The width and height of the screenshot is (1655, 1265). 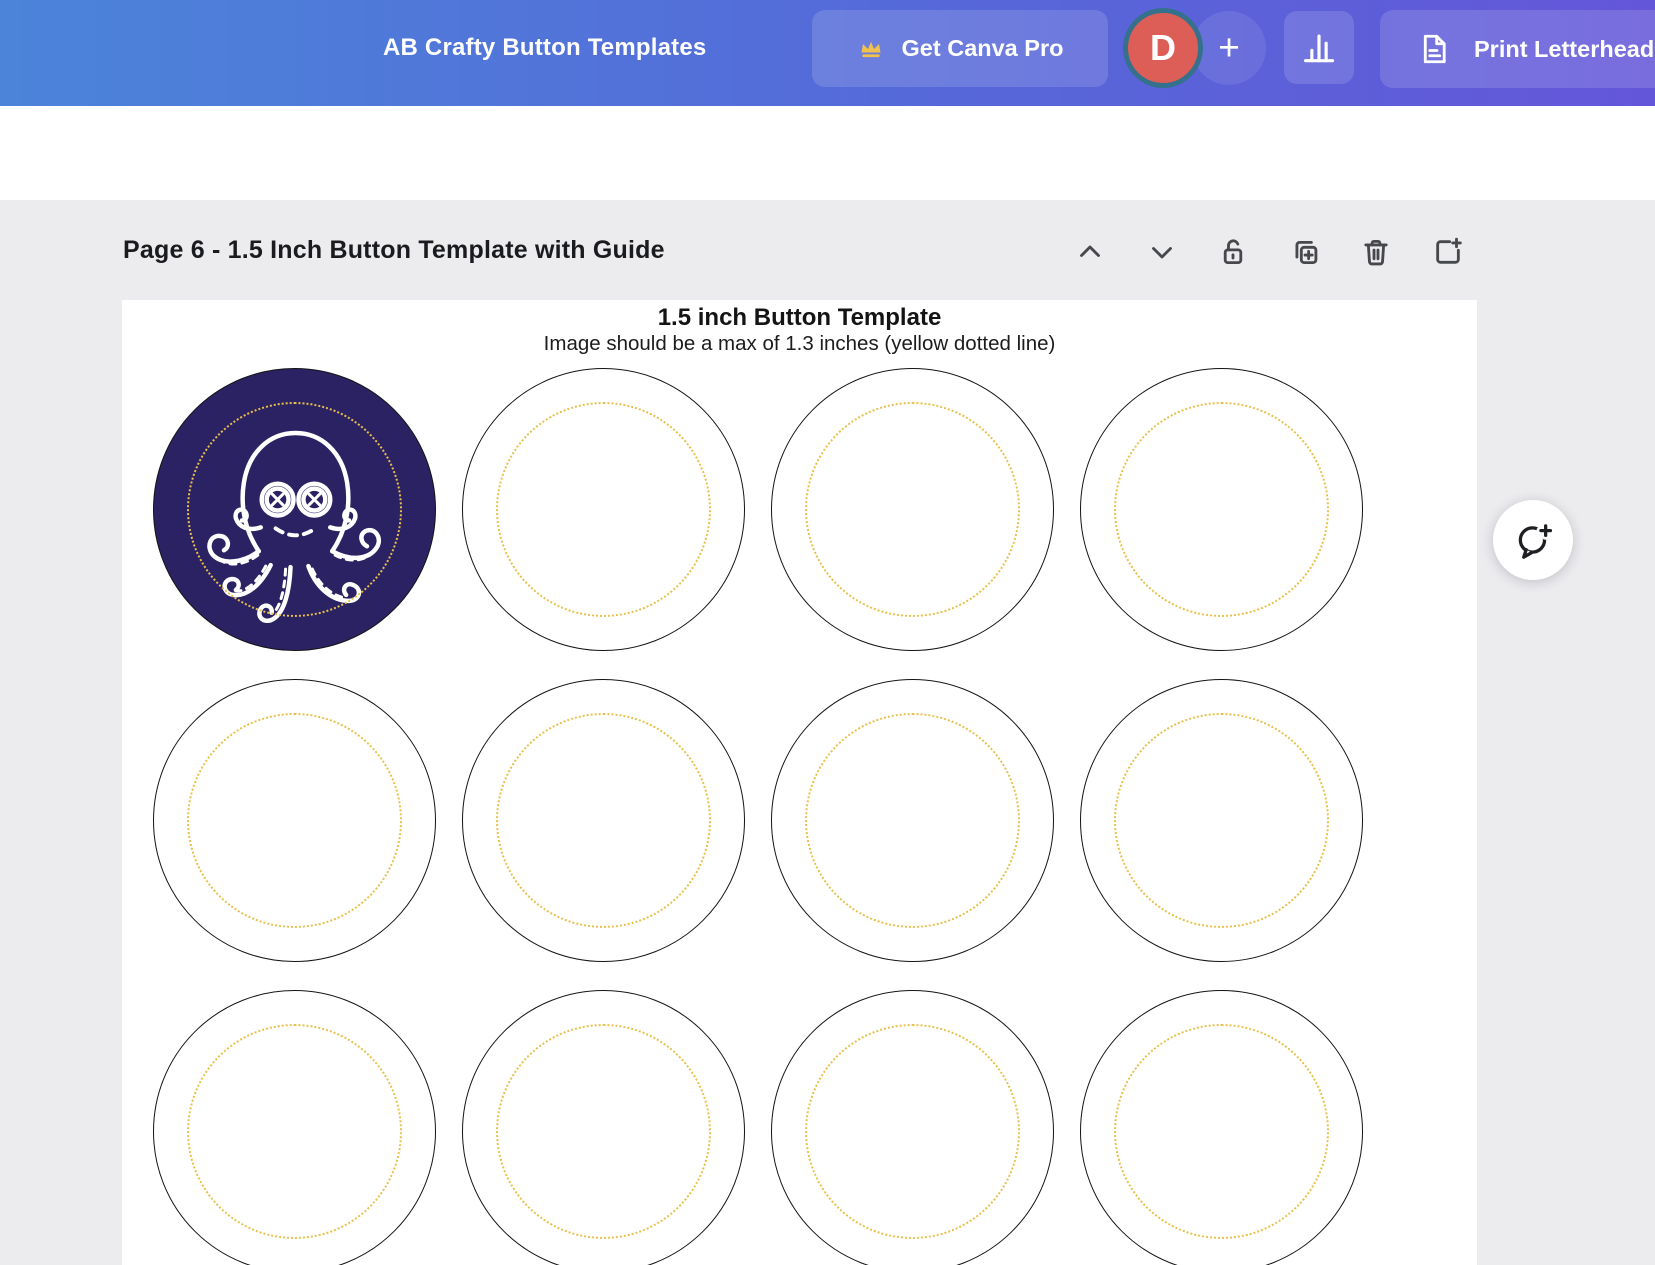 I want to click on plus-icon: +, so click(x=1229, y=47).